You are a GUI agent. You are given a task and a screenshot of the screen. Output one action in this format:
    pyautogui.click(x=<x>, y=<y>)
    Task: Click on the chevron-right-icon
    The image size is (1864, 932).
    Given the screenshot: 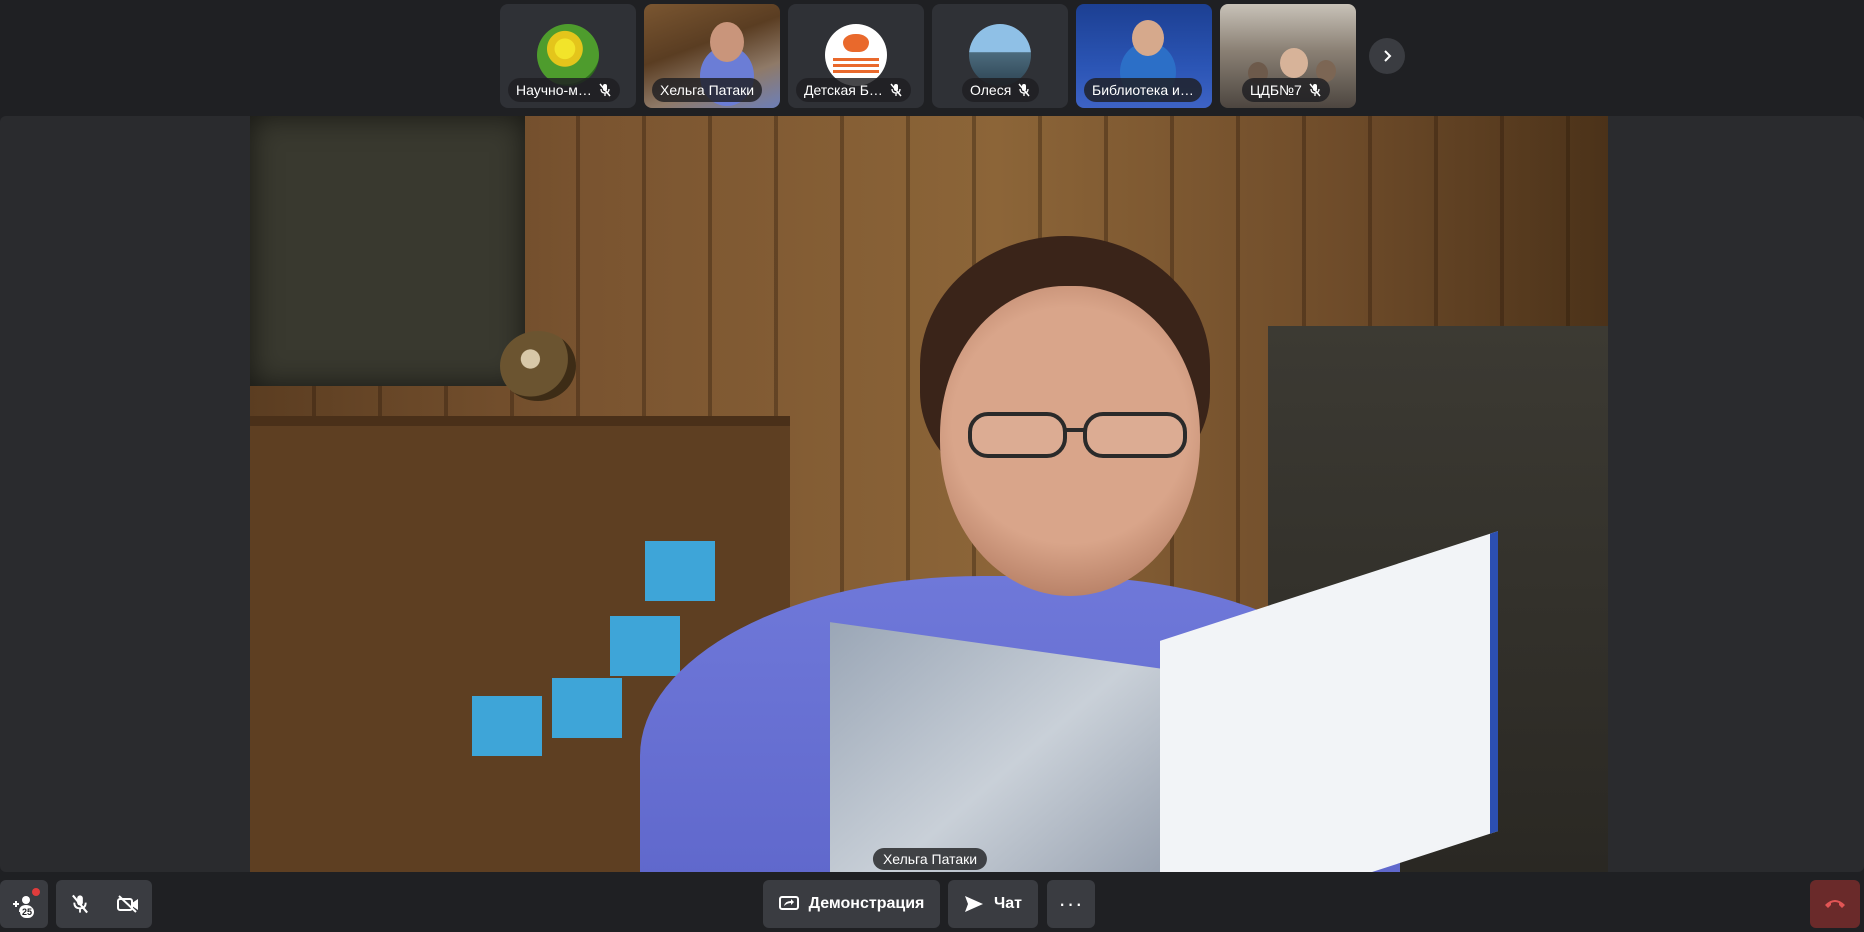 What is the action you would take?
    pyautogui.click(x=1388, y=56)
    